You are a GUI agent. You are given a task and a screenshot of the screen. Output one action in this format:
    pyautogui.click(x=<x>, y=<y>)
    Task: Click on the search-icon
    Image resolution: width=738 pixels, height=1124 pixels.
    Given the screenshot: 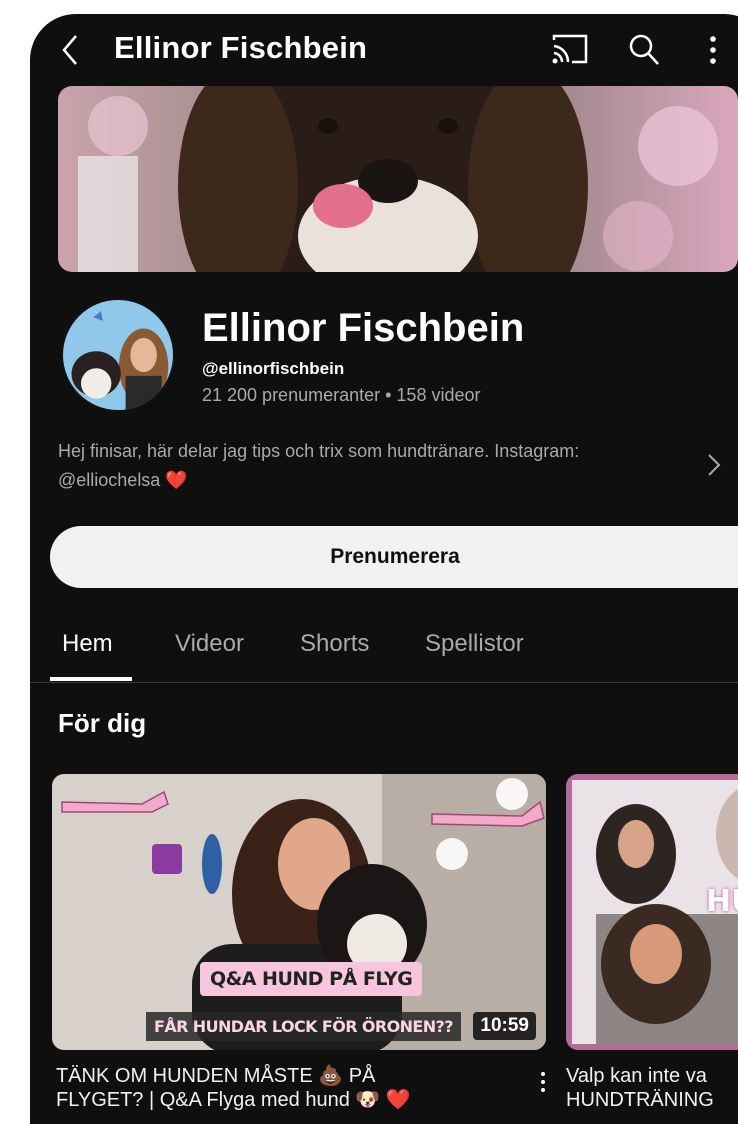 What is the action you would take?
    pyautogui.click(x=644, y=50)
    